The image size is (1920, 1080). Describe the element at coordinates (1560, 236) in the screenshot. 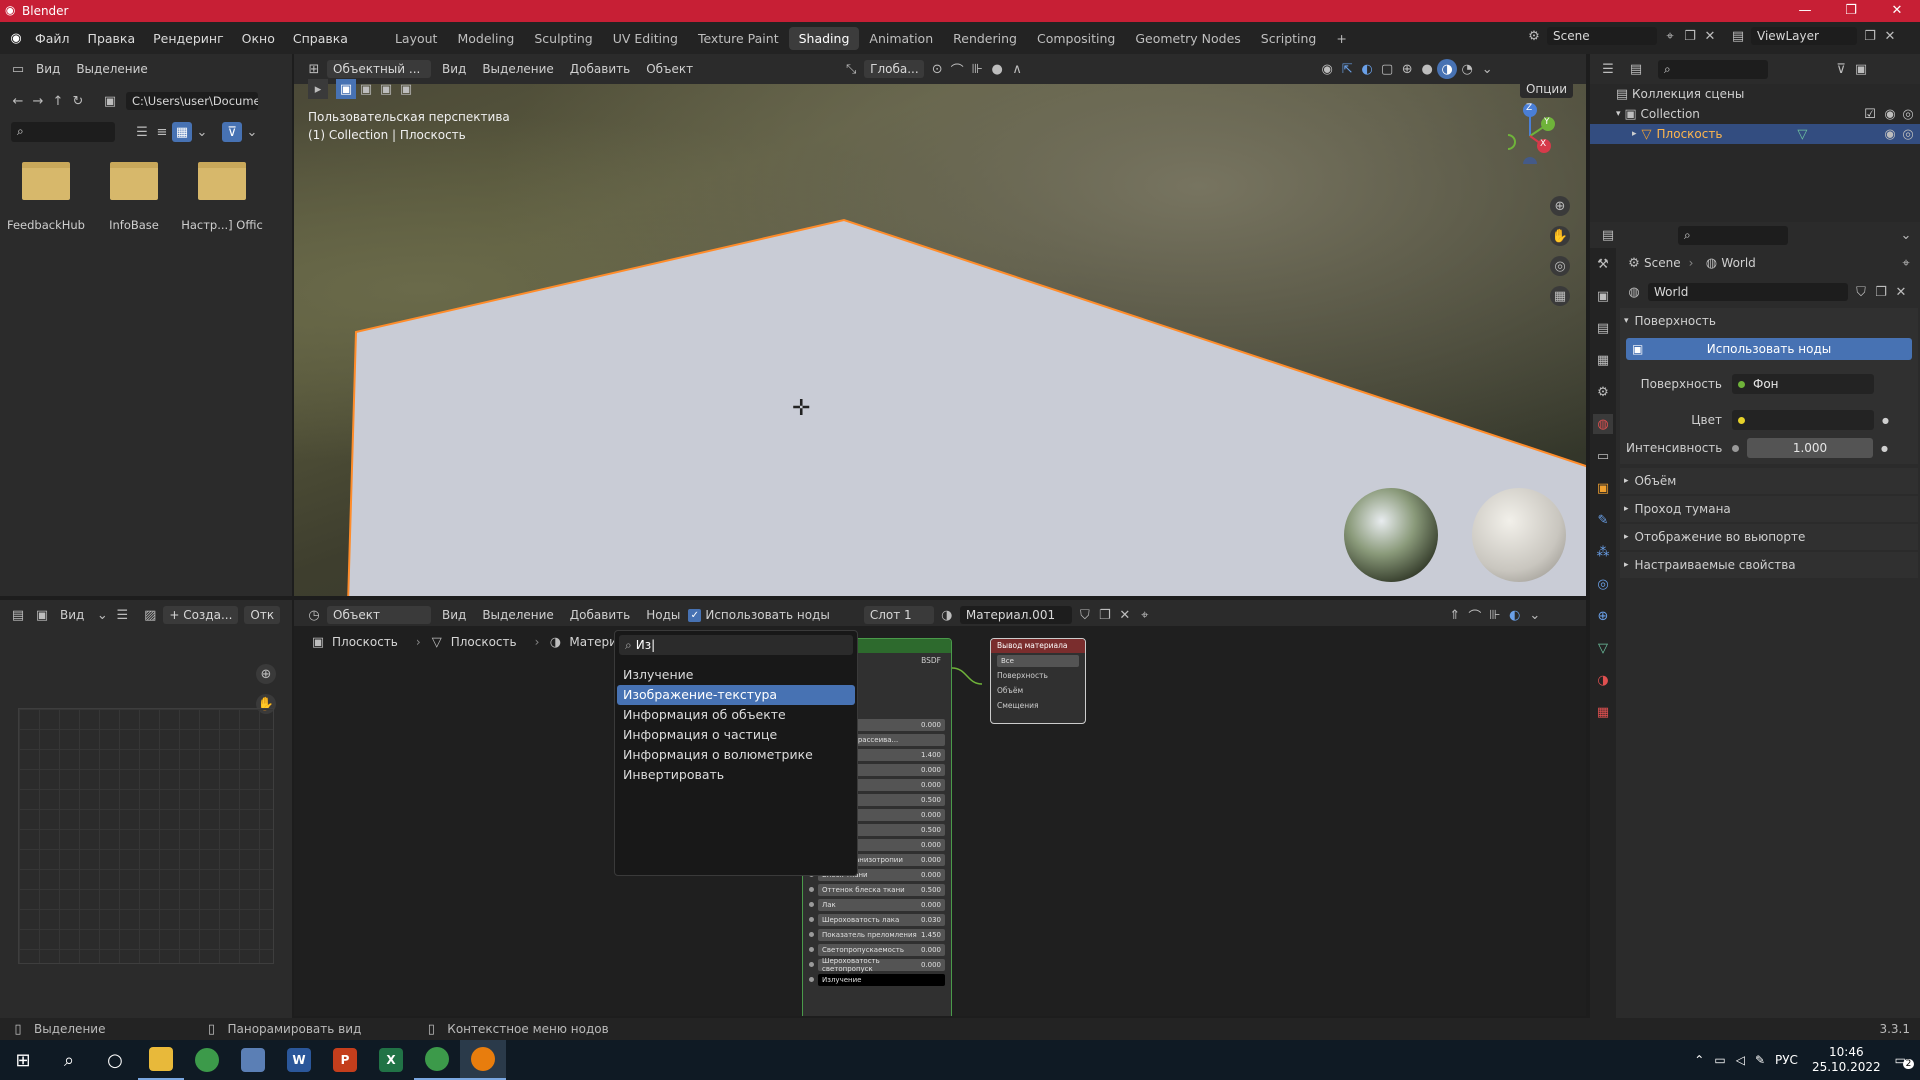

I see `pan-hand-icon: ✋` at that location.